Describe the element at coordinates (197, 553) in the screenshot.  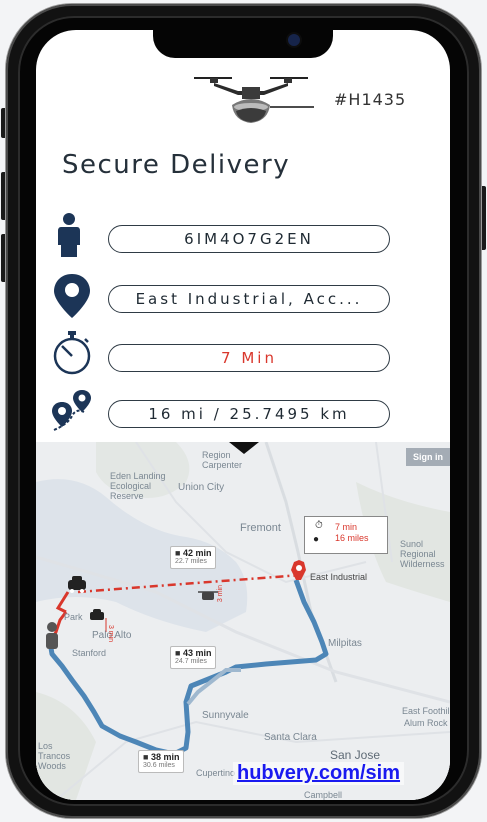
I see `route-1-time: 42 min` at that location.